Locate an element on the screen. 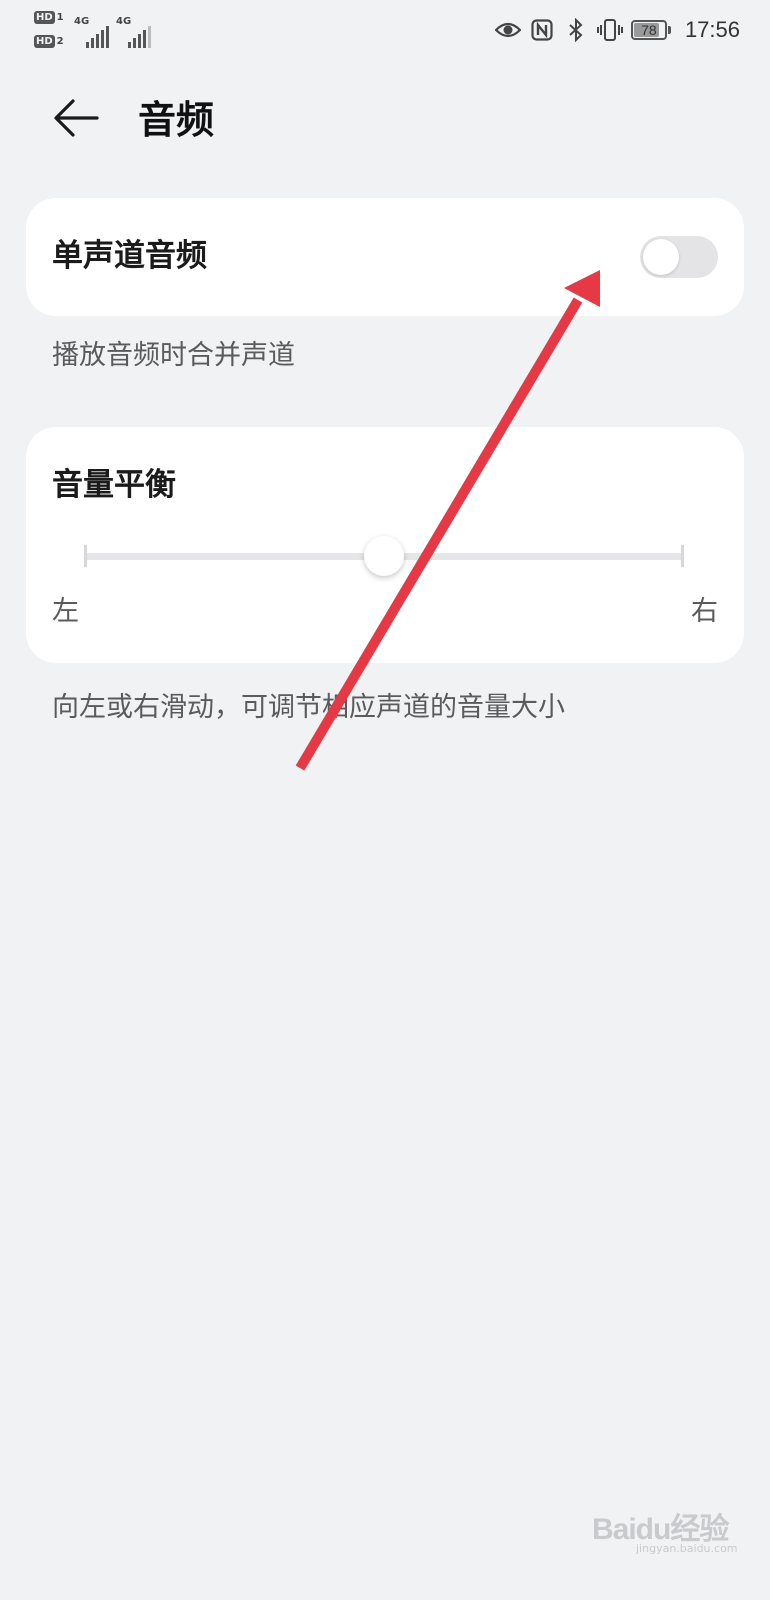 The image size is (770, 1600). status-bar: HD 1 HD 2 4G 4G 78 17:56 is located at coordinates (385, 31).